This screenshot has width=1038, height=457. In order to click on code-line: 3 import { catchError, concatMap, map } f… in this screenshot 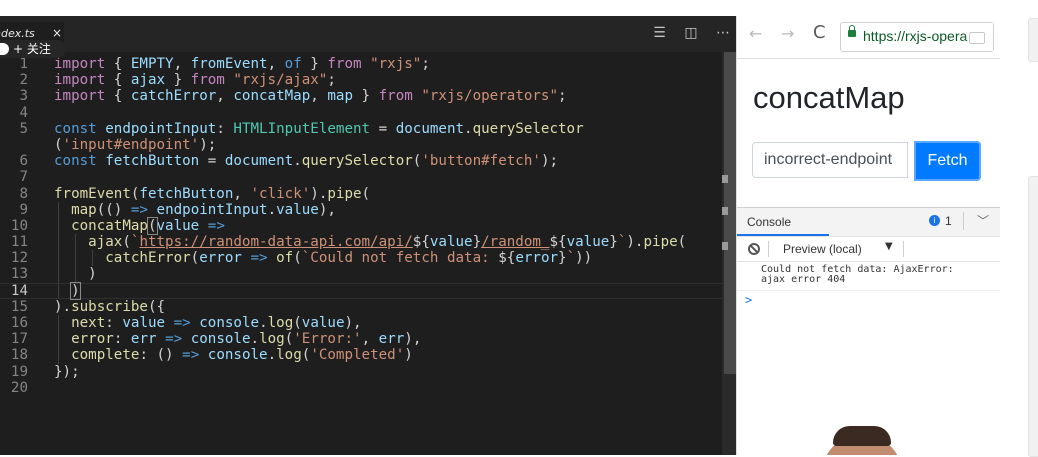, I will do `click(361, 96)`.